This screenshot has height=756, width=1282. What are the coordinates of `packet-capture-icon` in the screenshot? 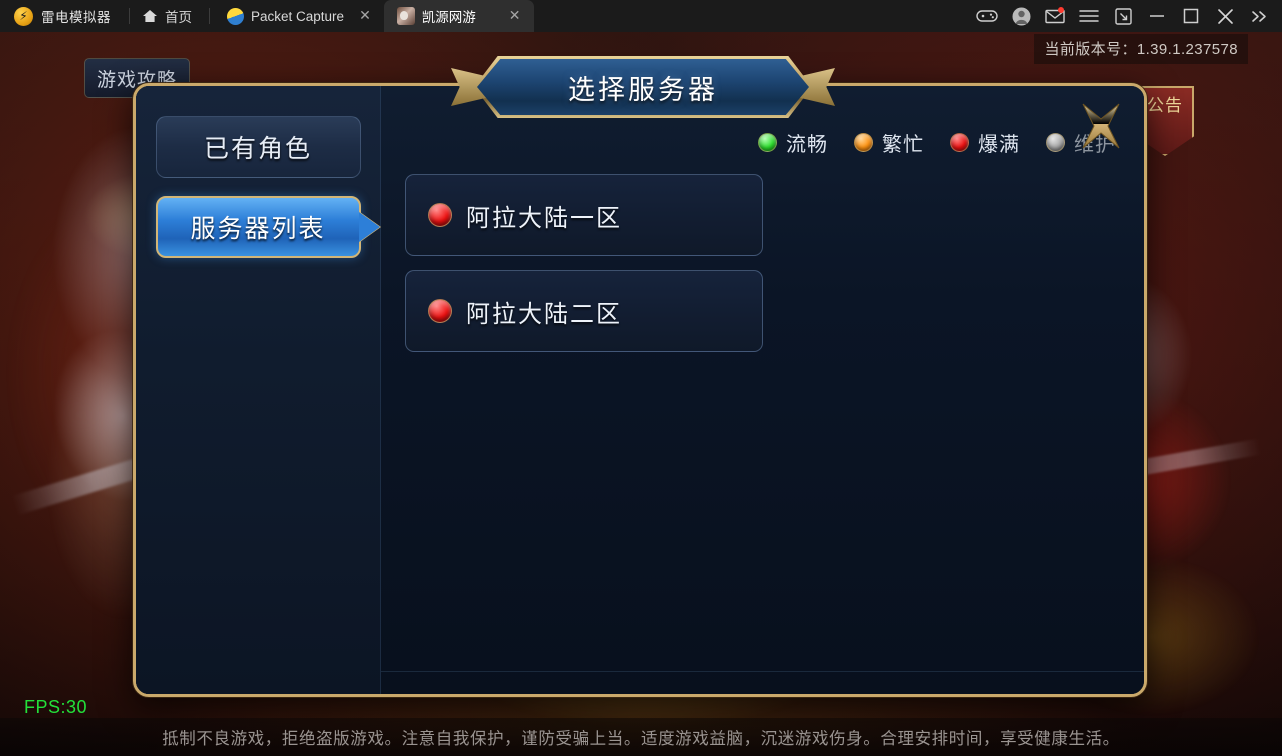 It's located at (235, 16).